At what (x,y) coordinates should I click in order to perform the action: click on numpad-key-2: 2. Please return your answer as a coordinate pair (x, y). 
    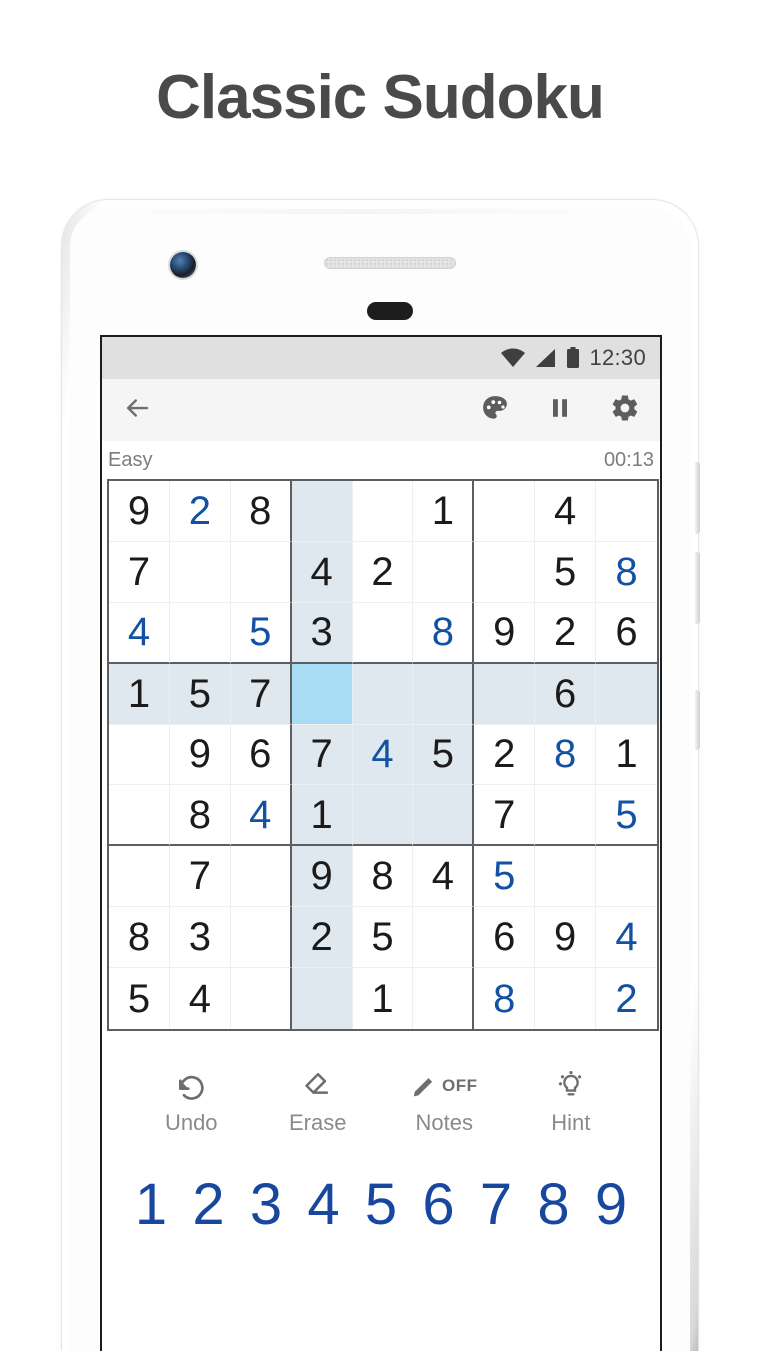
    Looking at the image, I should click on (209, 1205).